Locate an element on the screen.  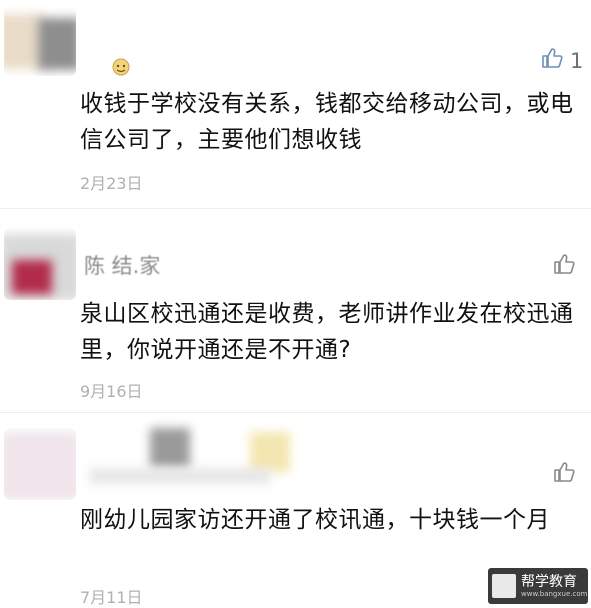
comment-date: 2月23日 is located at coordinates (111, 183).